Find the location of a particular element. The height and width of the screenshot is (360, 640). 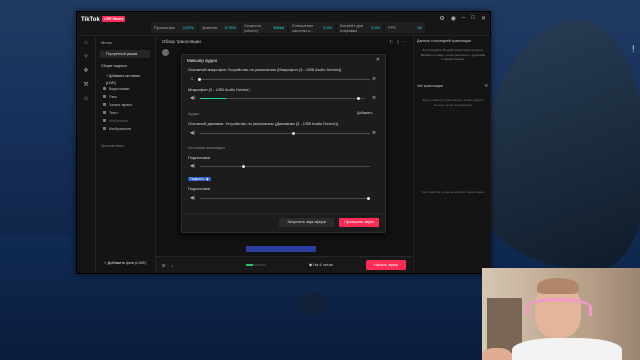

users-icon: ☺ is located at coordinates (86, 99).